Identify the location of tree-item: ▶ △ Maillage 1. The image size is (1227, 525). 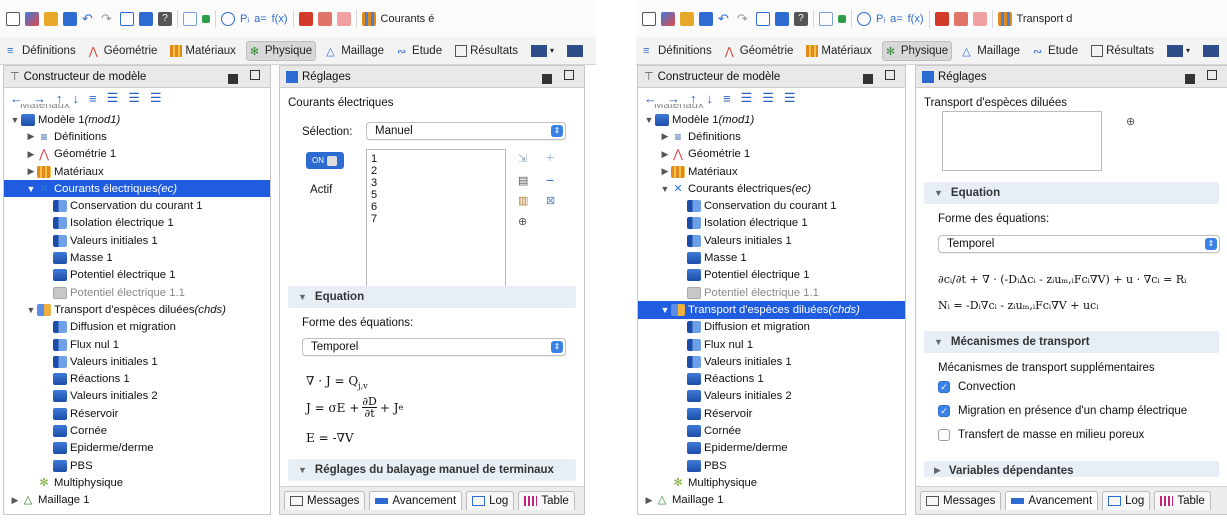
(137, 500).